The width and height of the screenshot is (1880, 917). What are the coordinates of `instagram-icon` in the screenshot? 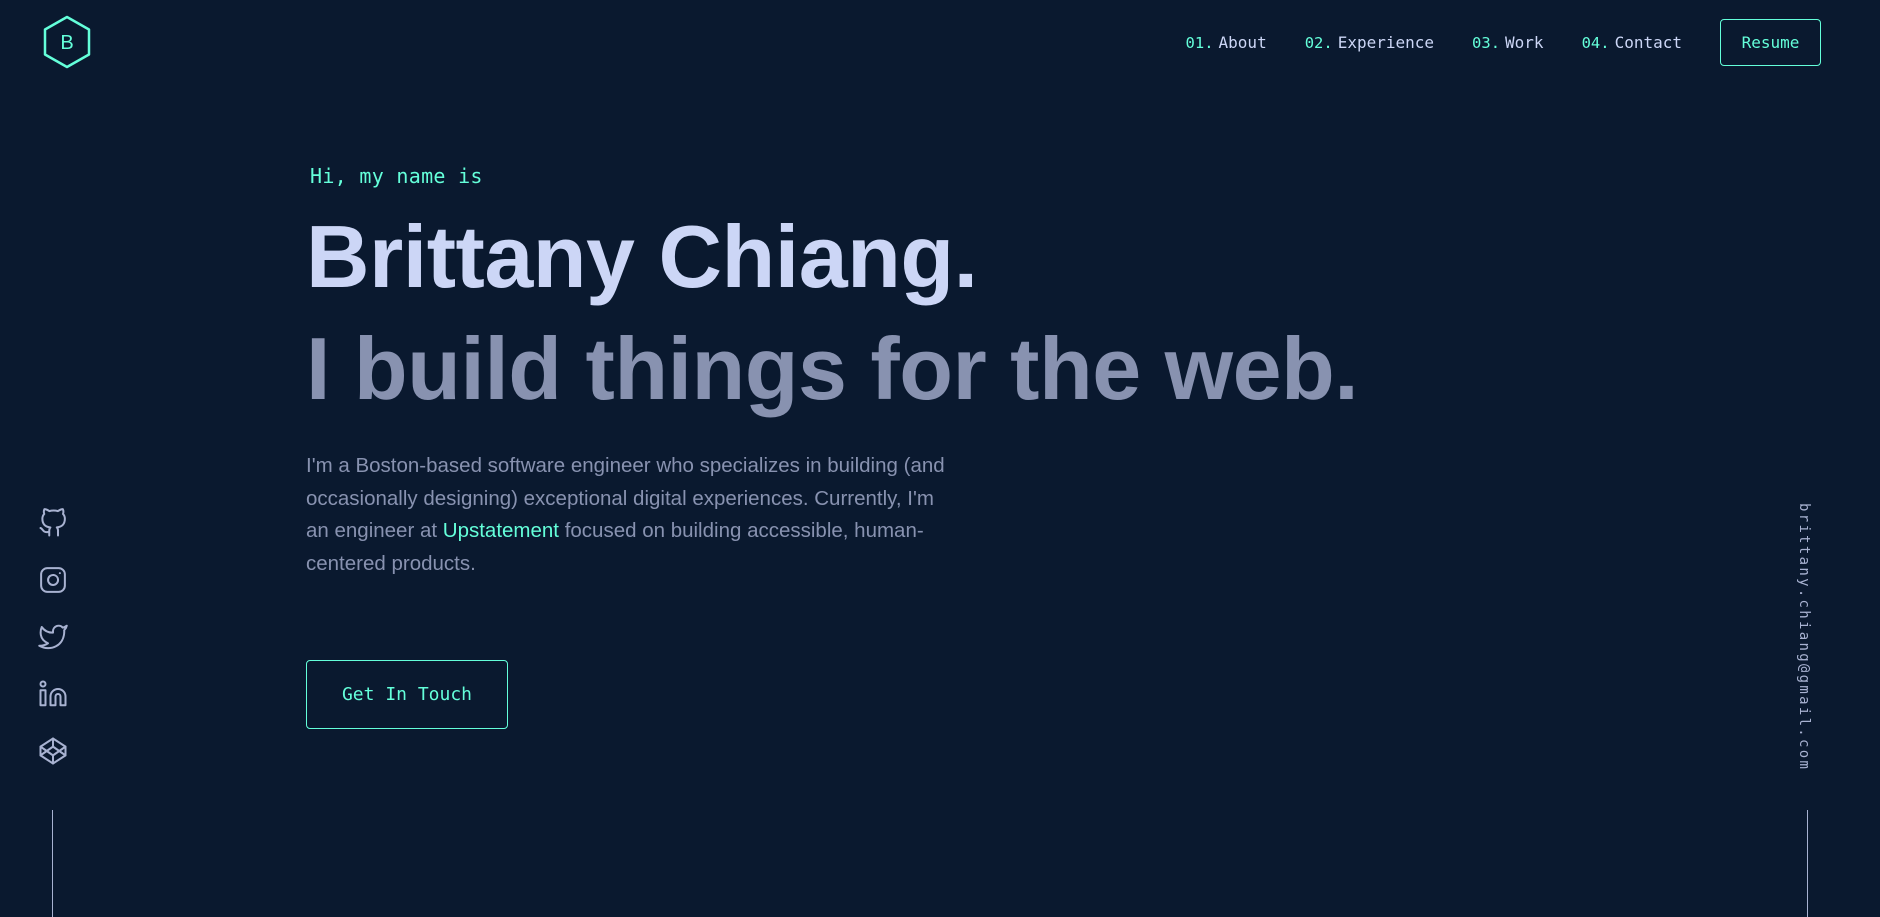 It's located at (53, 580).